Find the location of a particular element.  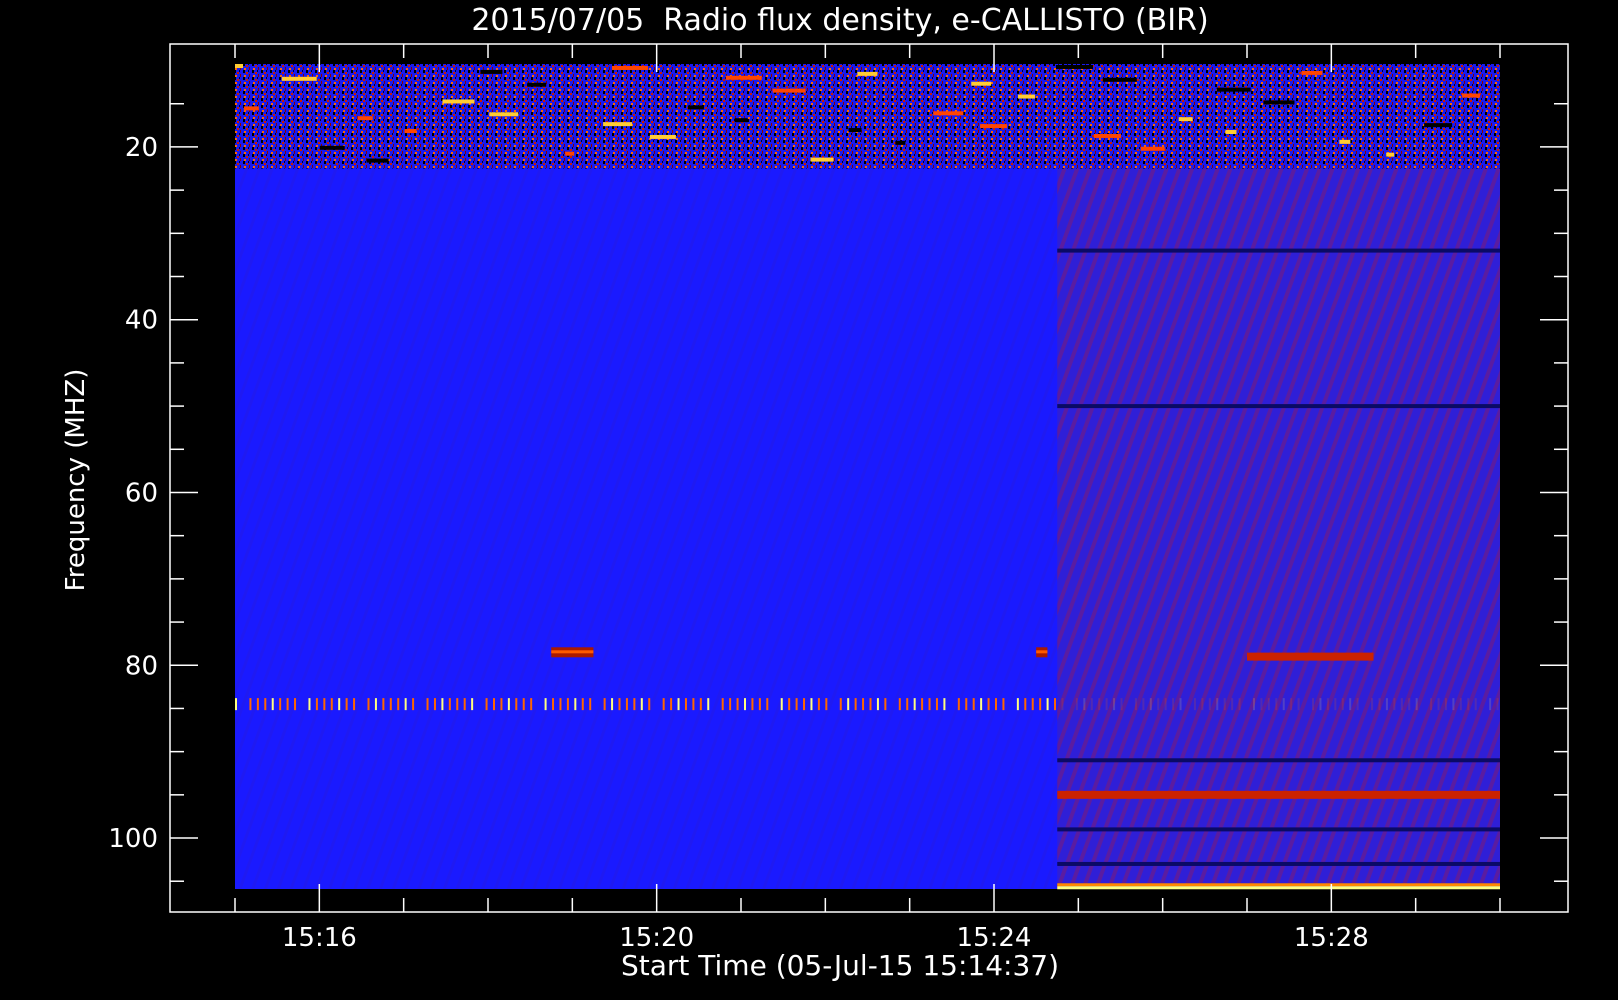

y-tick-label: 60 is located at coordinates (141, 493).